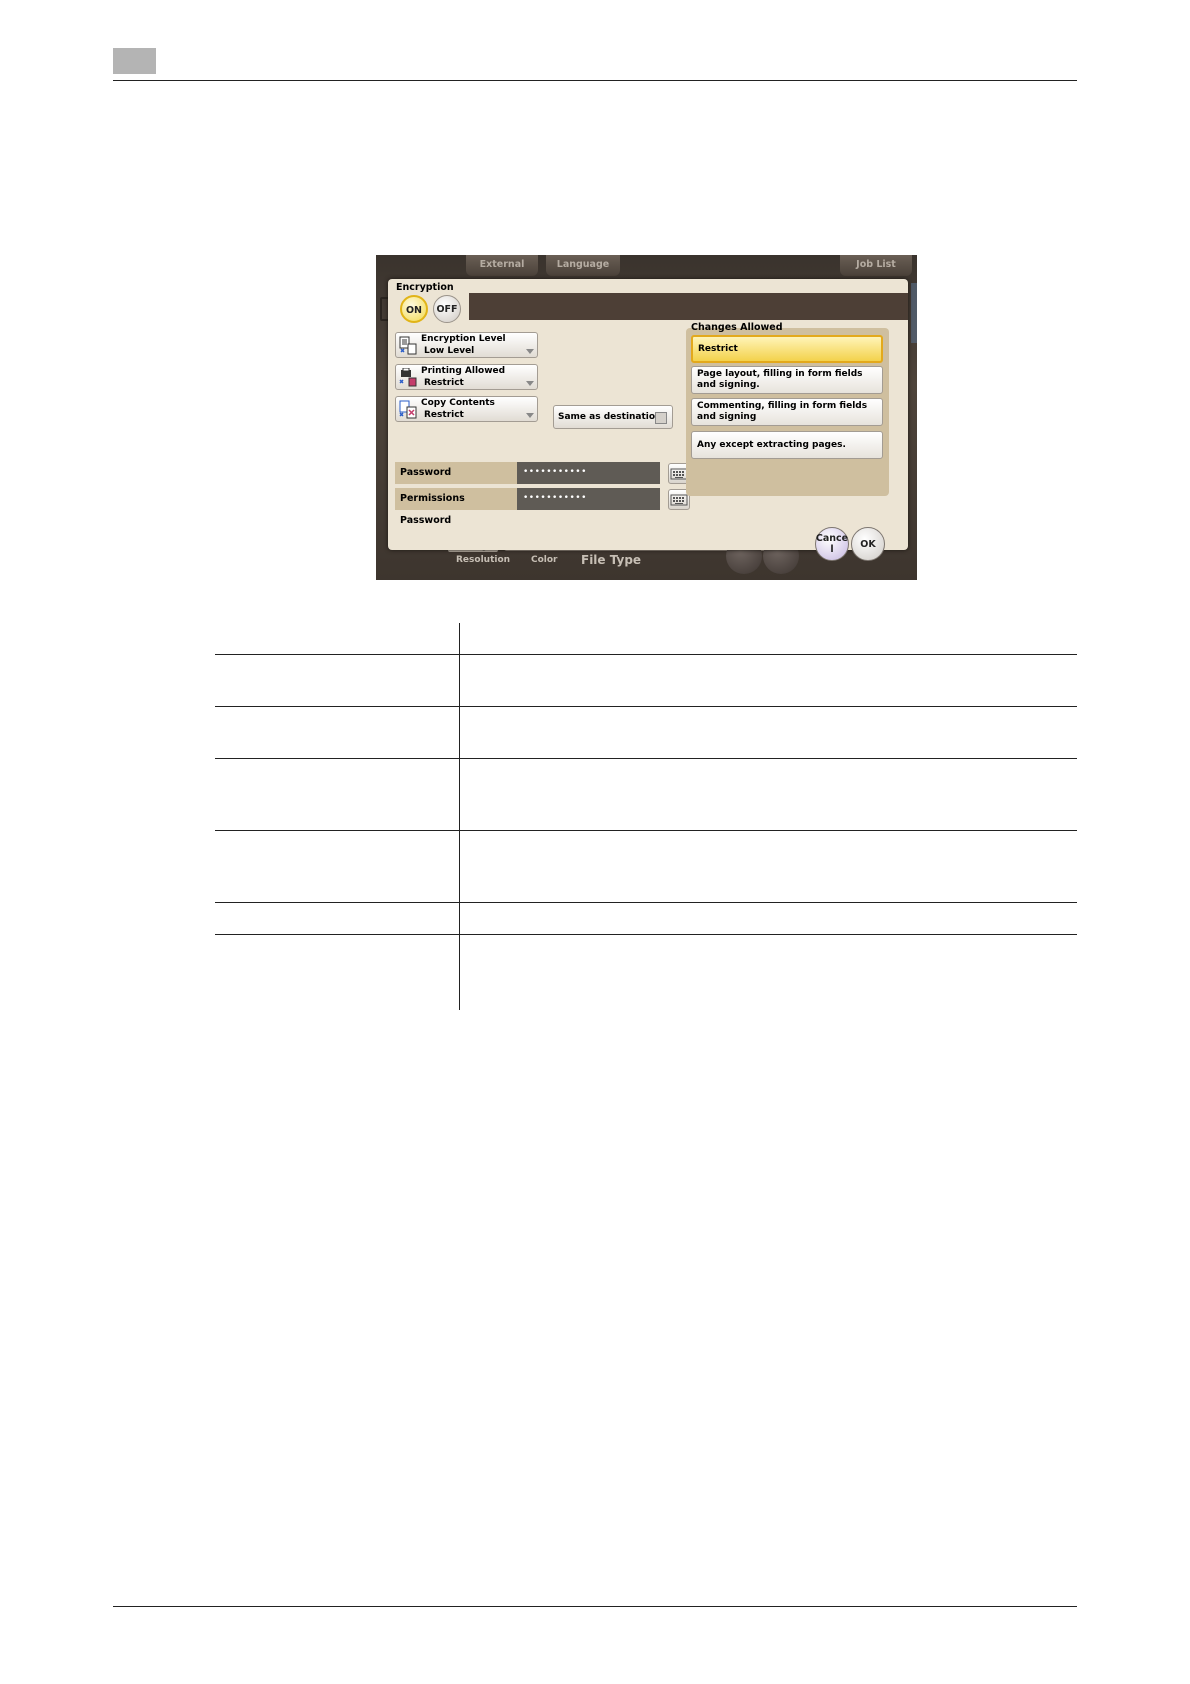 The width and height of the screenshot is (1190, 1684). Describe the element at coordinates (425, 287) in the screenshot. I see `dialog-title: Encryption` at that location.